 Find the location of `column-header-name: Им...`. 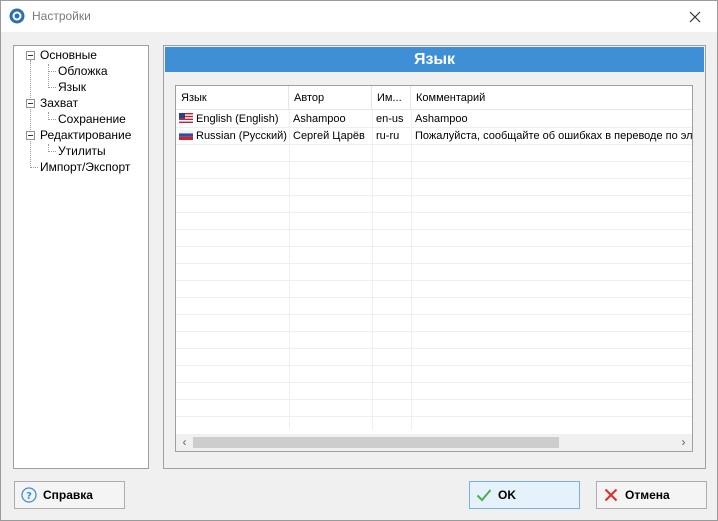

column-header-name: Им... is located at coordinates (391, 98).